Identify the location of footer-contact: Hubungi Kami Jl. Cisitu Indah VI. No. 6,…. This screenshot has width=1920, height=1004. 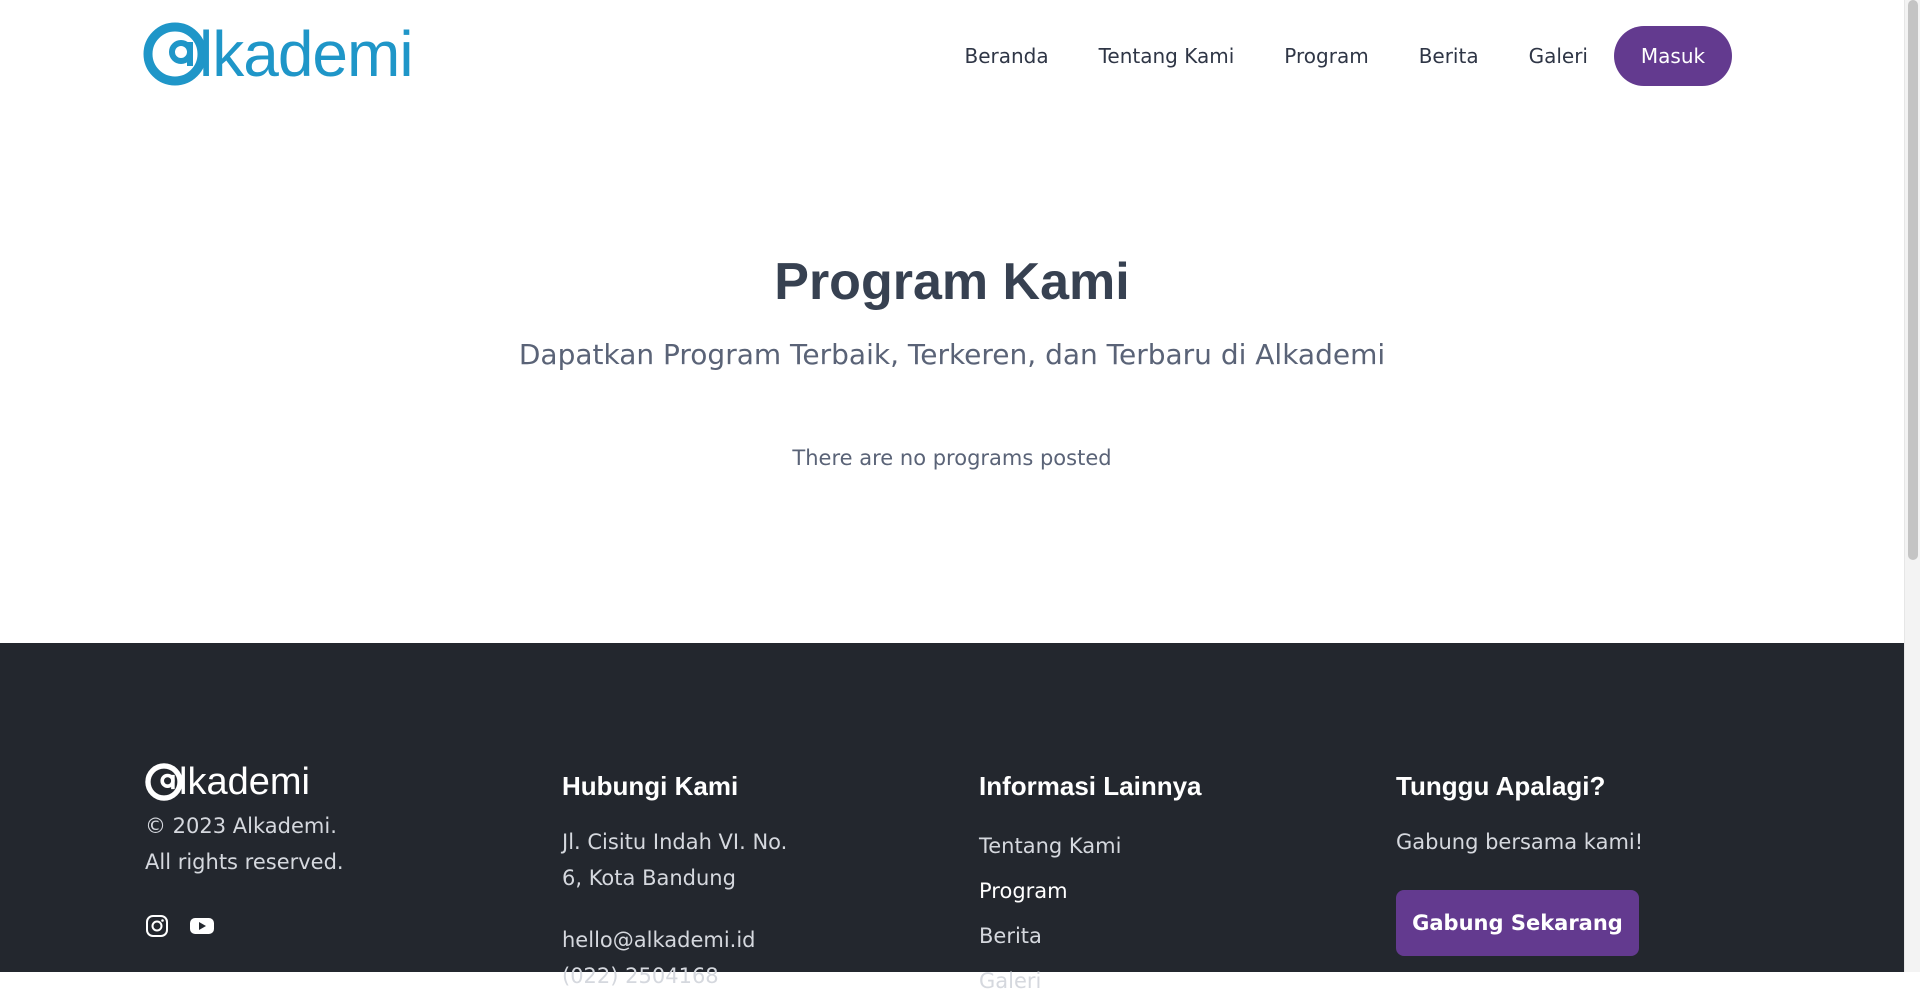
(677, 882).